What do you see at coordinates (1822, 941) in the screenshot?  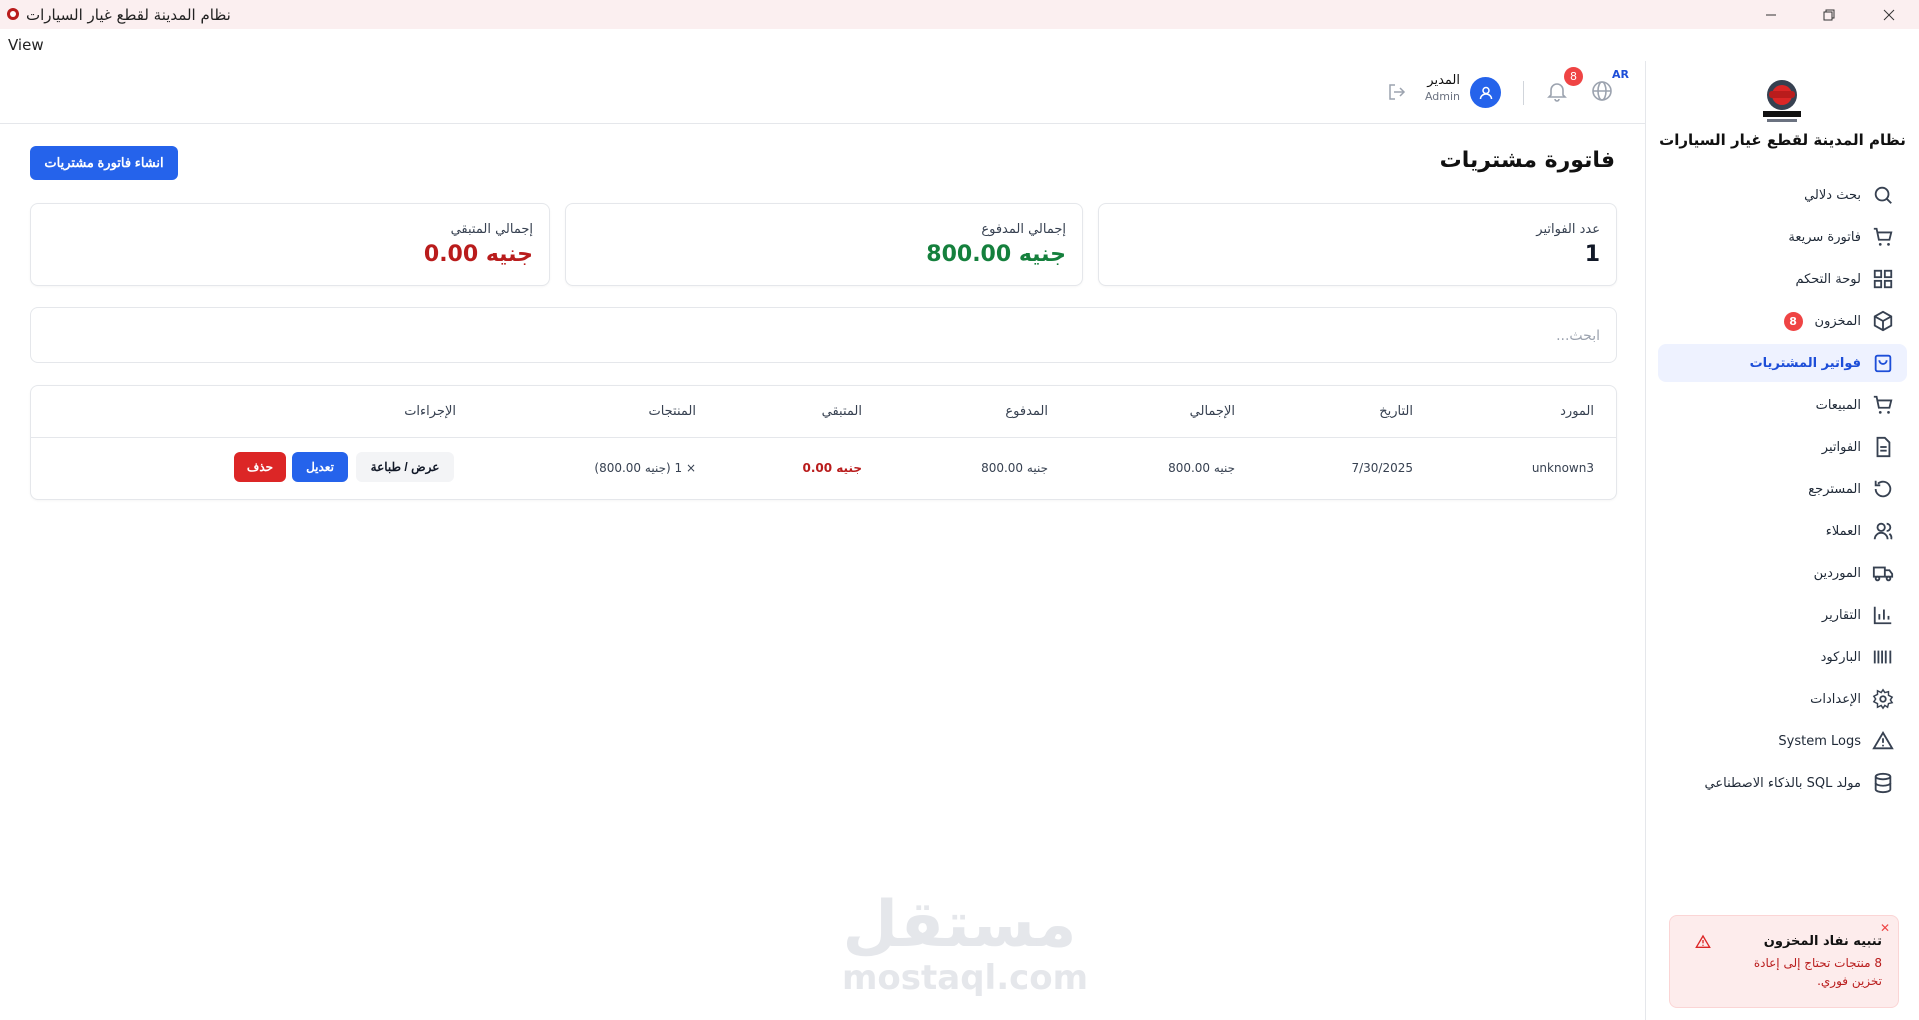 I see `toast-title: تنبيه نفاد المخزون` at bounding box center [1822, 941].